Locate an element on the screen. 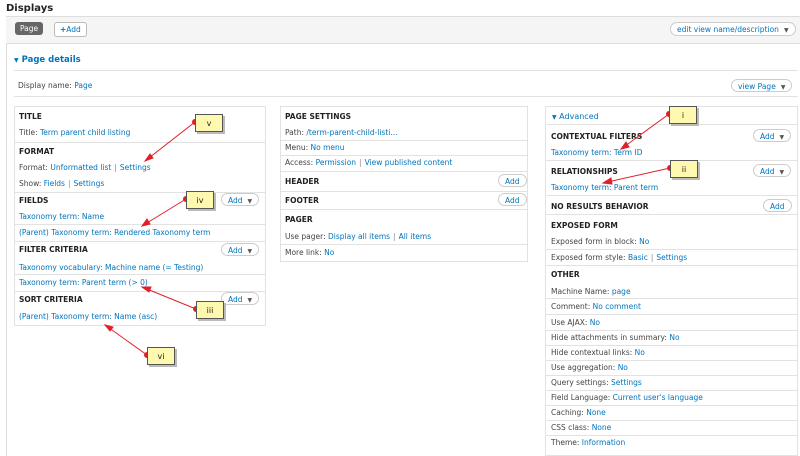 This screenshot has width=800, height=456. relationship-item: Taxonomy term: Parent term is located at coordinates (604, 187).